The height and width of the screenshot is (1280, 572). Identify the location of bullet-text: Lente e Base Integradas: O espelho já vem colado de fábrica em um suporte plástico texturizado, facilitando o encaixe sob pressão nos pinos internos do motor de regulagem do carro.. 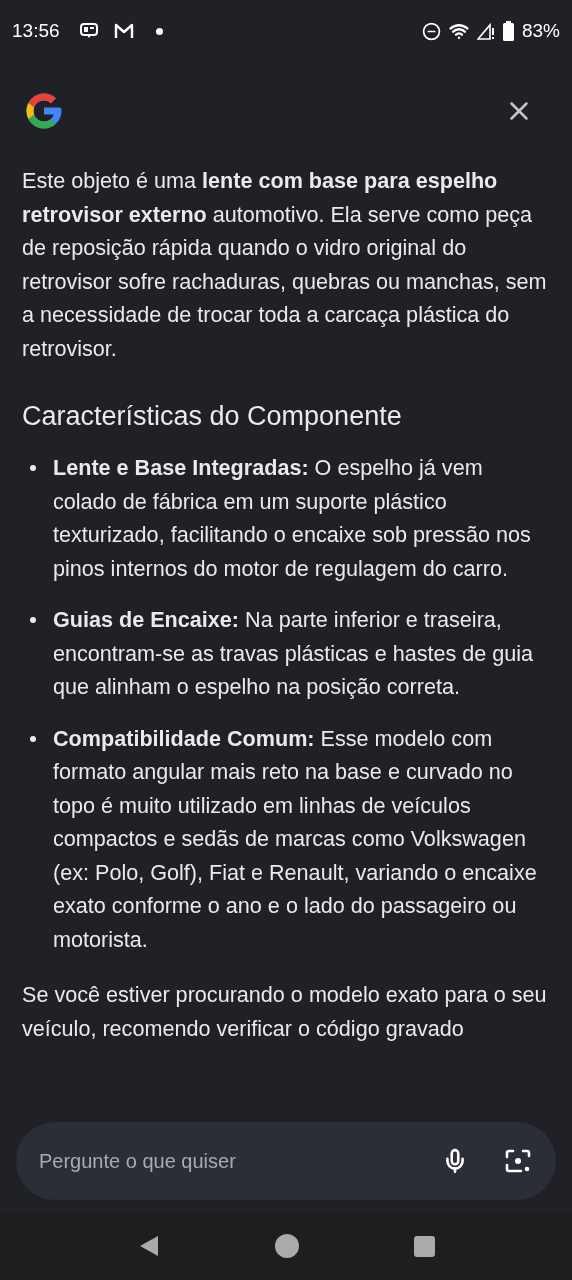
(292, 518).